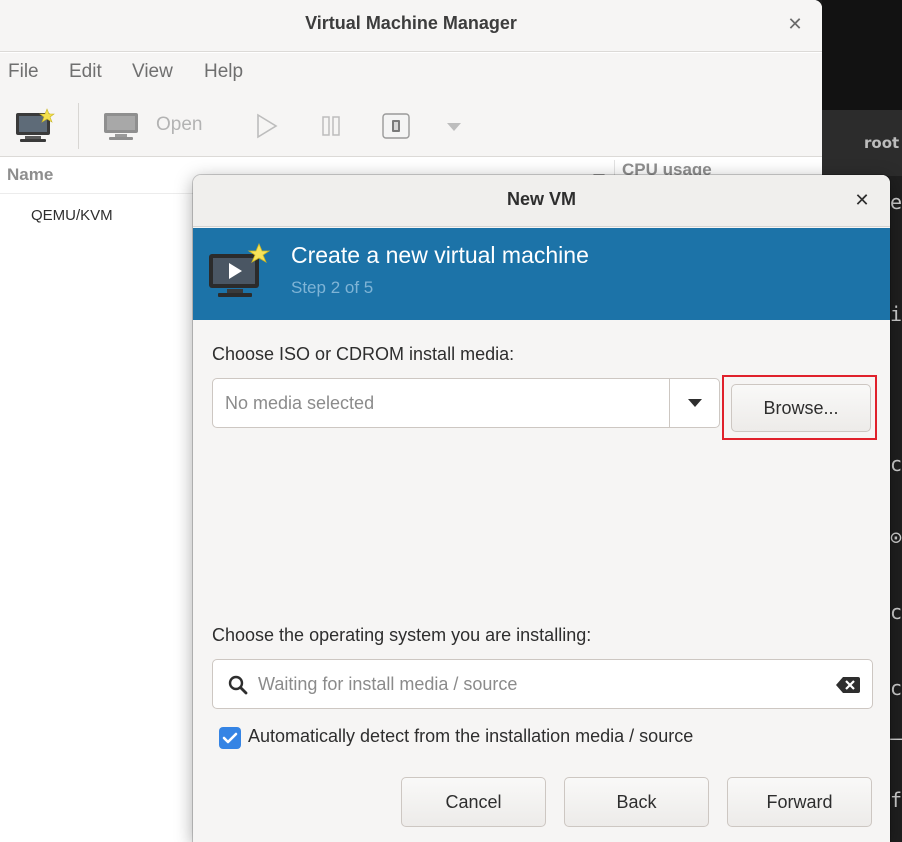 The width and height of the screenshot is (902, 842). Describe the element at coordinates (396, 126) in the screenshot. I see `shutdown-icon` at that location.